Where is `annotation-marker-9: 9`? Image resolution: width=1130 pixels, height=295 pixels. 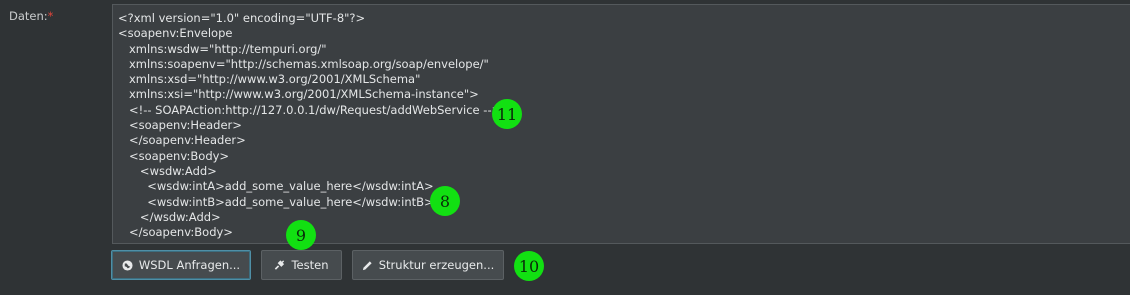 annotation-marker-9: 9 is located at coordinates (301, 235).